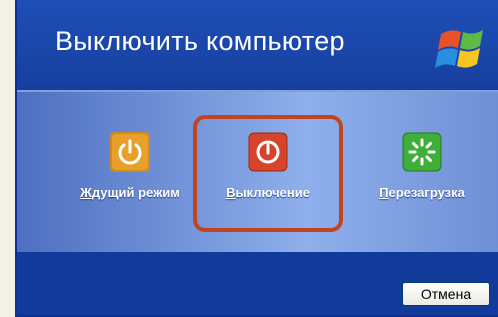 This screenshot has width=498, height=317. I want to click on dialog-title: Выключить компьютер, so click(200, 41).